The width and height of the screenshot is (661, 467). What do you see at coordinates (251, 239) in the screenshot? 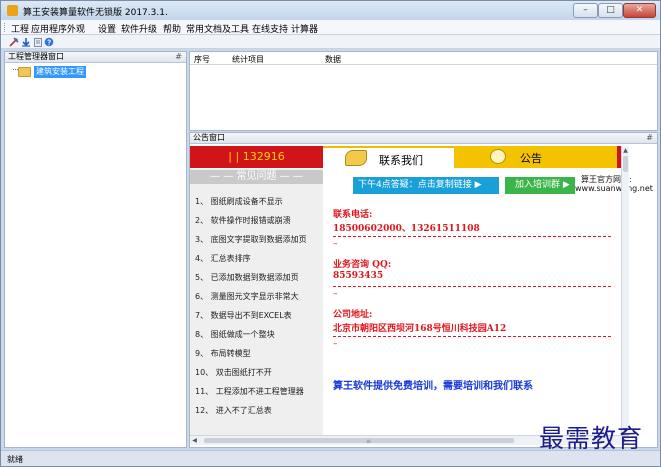
I see `faq-item: 3、 底图文字提取到数据添加页` at bounding box center [251, 239].